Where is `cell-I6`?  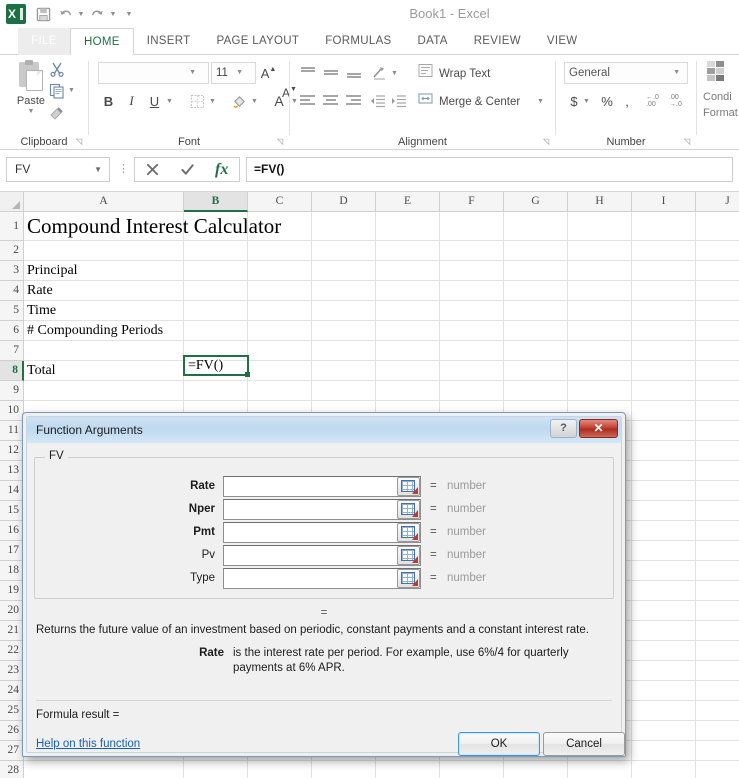 cell-I6 is located at coordinates (664, 330).